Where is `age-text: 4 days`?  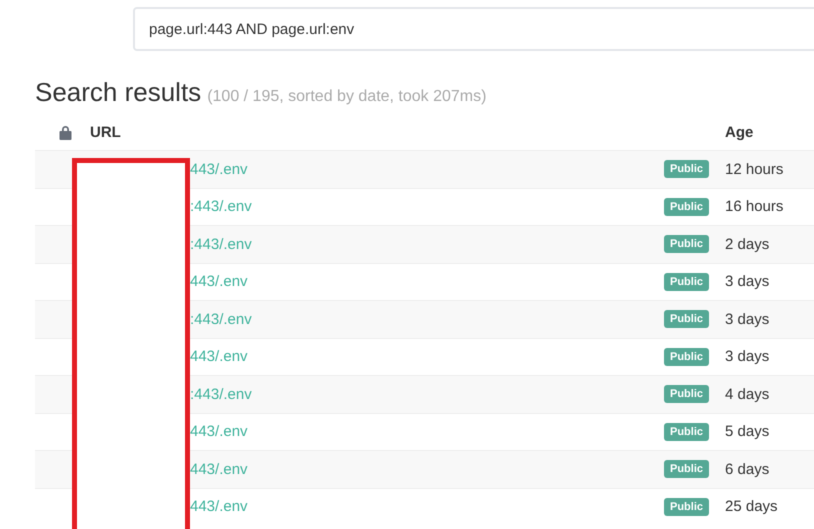 age-text: 4 days is located at coordinates (747, 394).